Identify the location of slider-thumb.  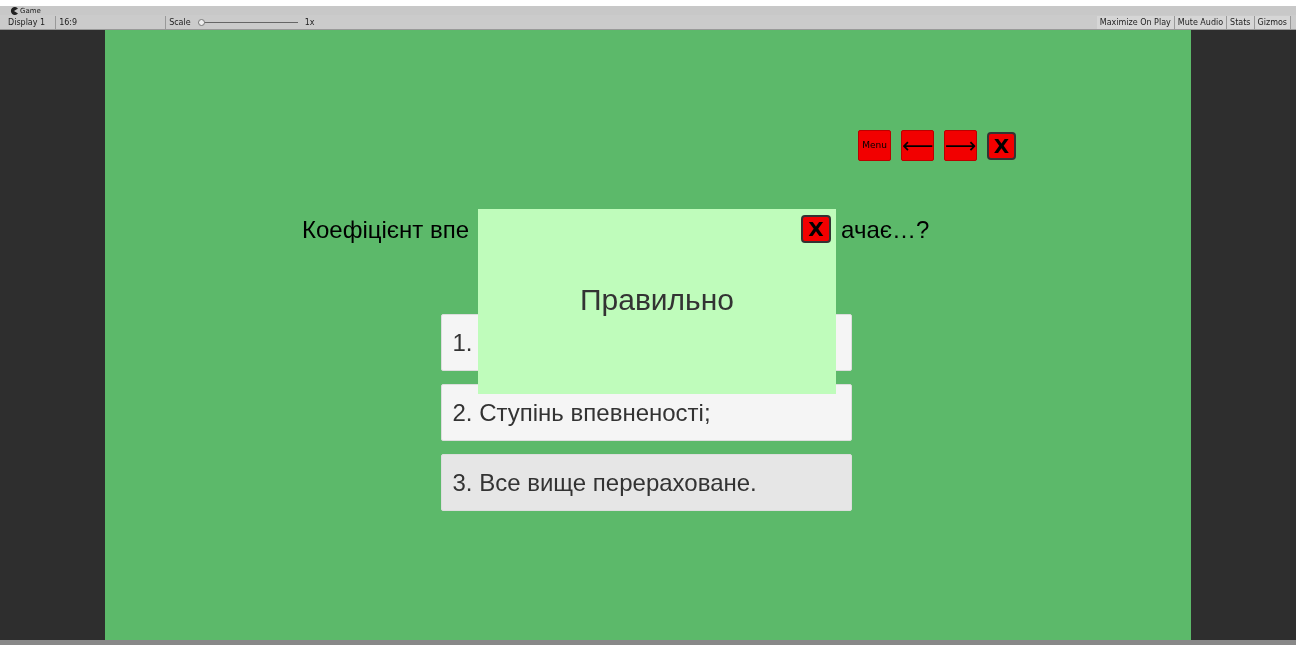
(201, 22).